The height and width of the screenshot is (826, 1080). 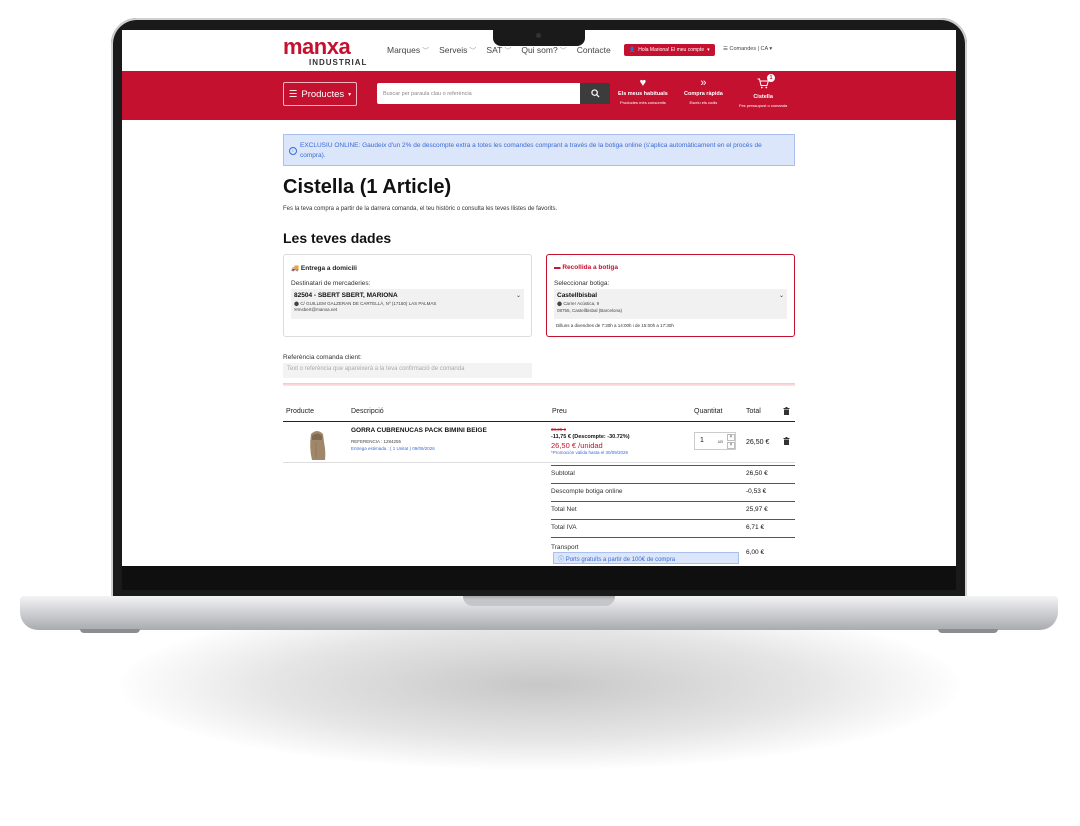 I want to click on store-icon: ▬, so click(x=557, y=267).